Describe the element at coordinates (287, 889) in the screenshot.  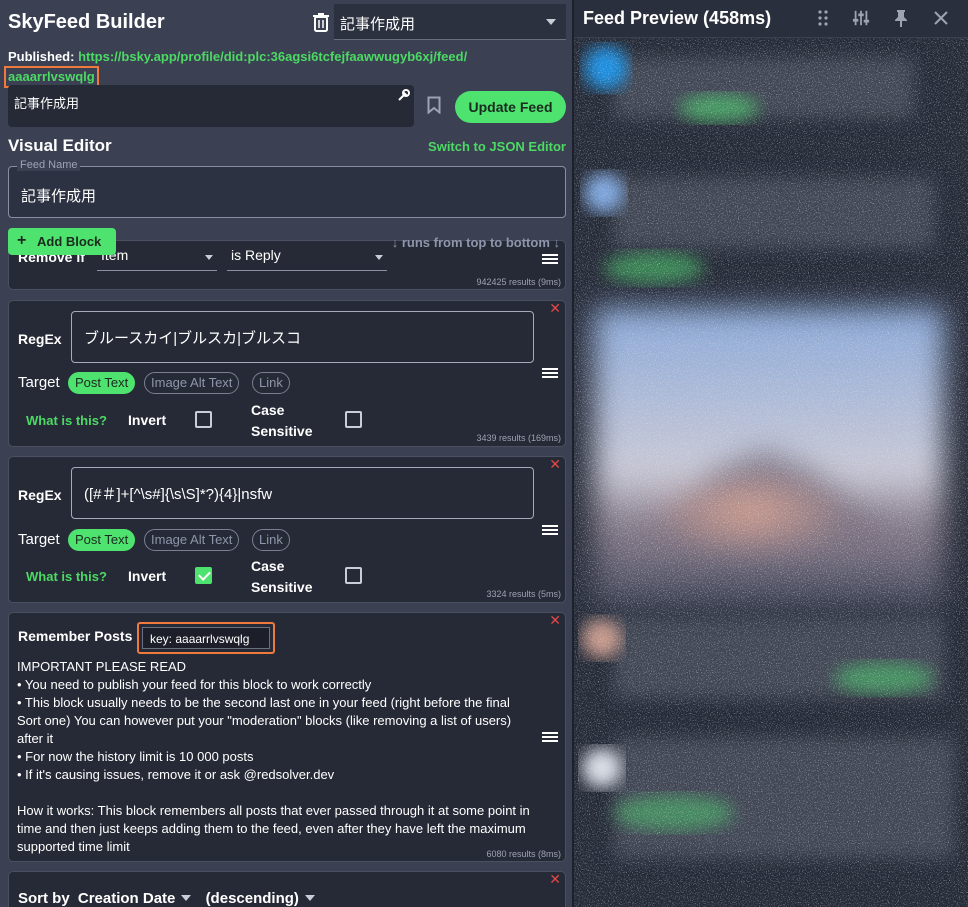
I see `sort-block: ✕ Sort by Creation Date (descending)` at that location.